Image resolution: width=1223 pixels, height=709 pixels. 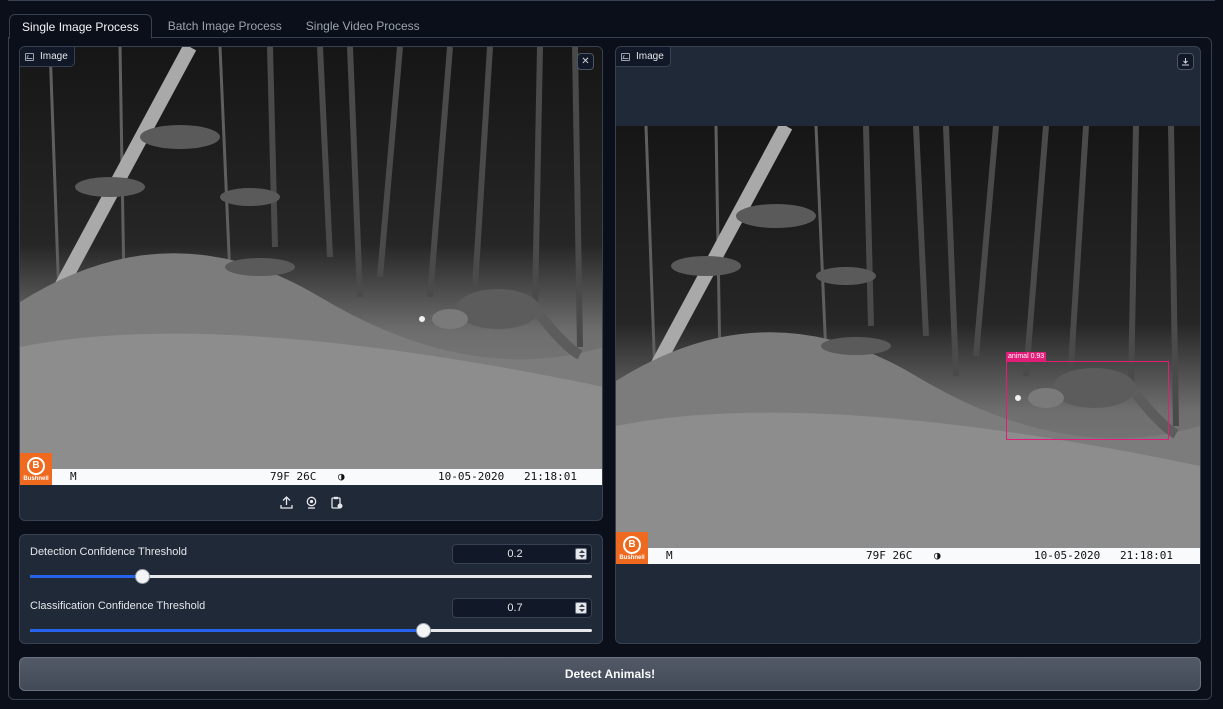 I want to click on tab-single-video-process: Single Video Process, so click(x=363, y=26).